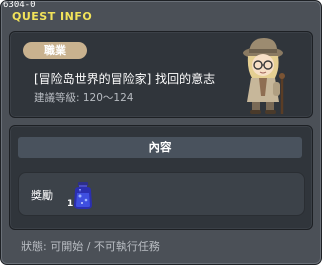 The image size is (322, 265). What do you see at coordinates (264, 76) in the screenshot?
I see `explorer-npc-portrait-icon` at bounding box center [264, 76].